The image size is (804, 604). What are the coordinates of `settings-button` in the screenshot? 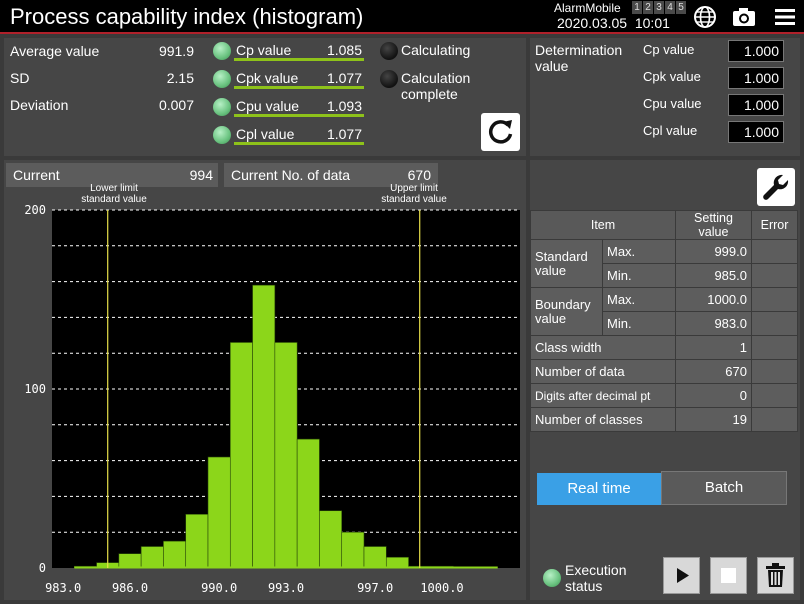 It's located at (776, 187).